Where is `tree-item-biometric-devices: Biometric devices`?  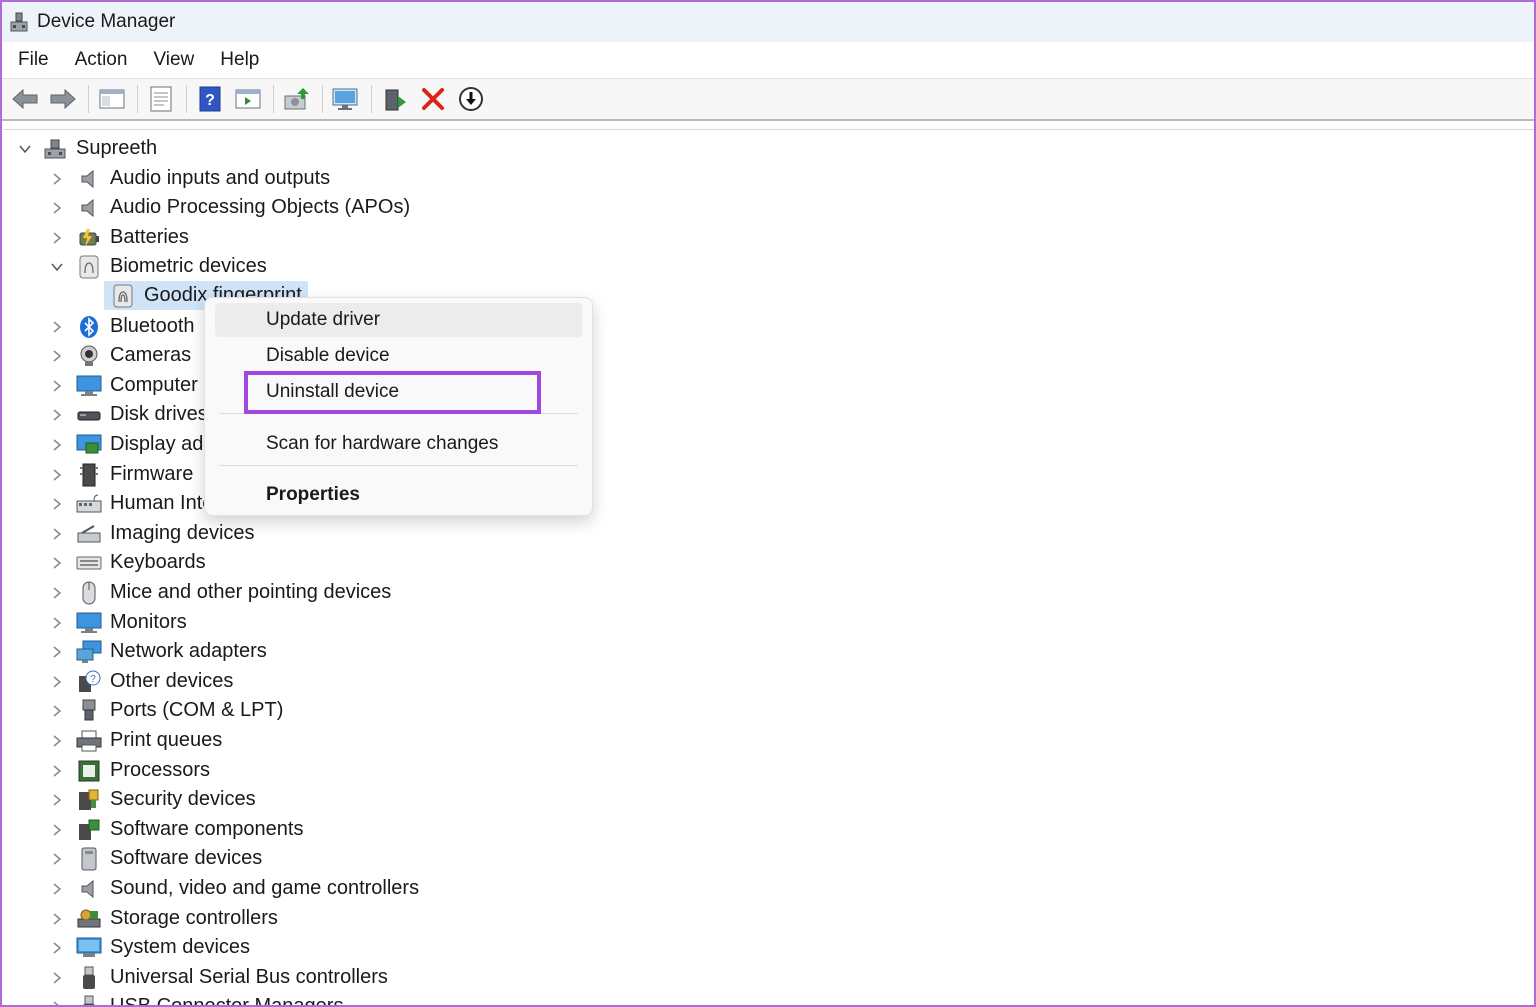 tree-item-biometric-devices: Biometric devices is located at coordinates (158, 266).